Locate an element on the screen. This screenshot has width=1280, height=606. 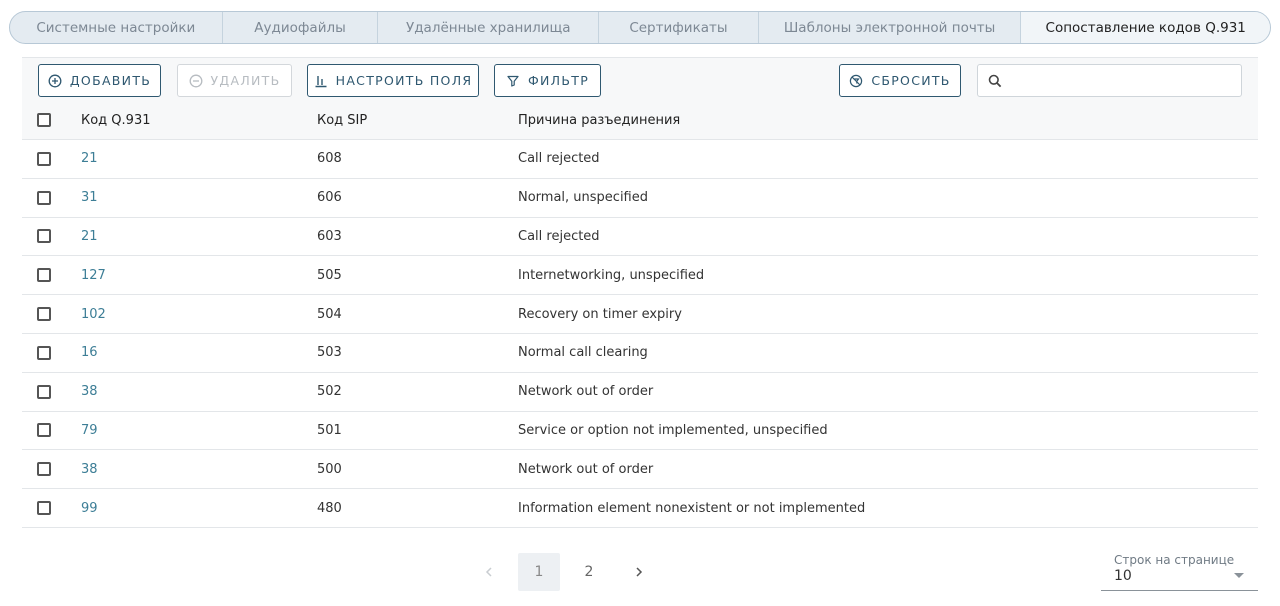
table-header: Код Q.931 Код SIP Причина разъединения is located at coordinates (640, 120).